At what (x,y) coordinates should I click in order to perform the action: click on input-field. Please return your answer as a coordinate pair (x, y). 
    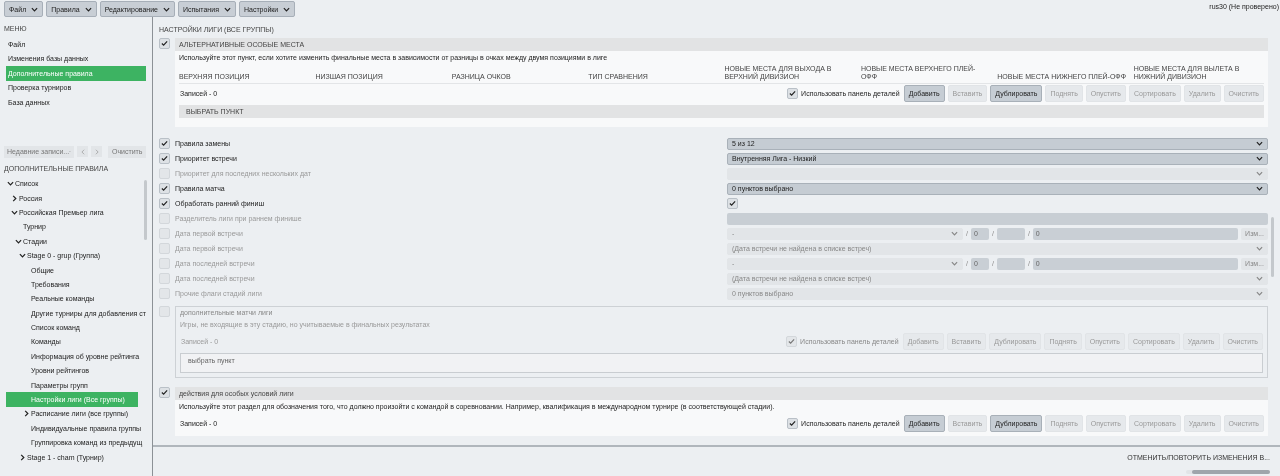
    Looking at the image, I should click on (997, 218).